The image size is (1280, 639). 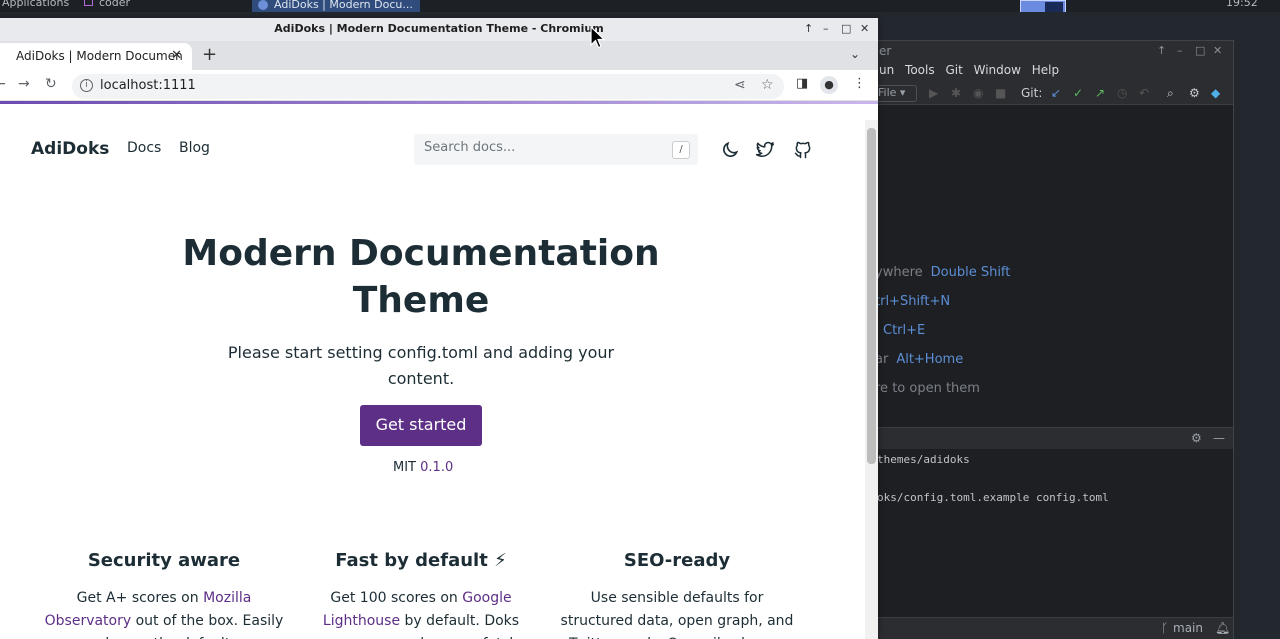 I want to click on hint-text: re to open them, so click(x=927, y=388).